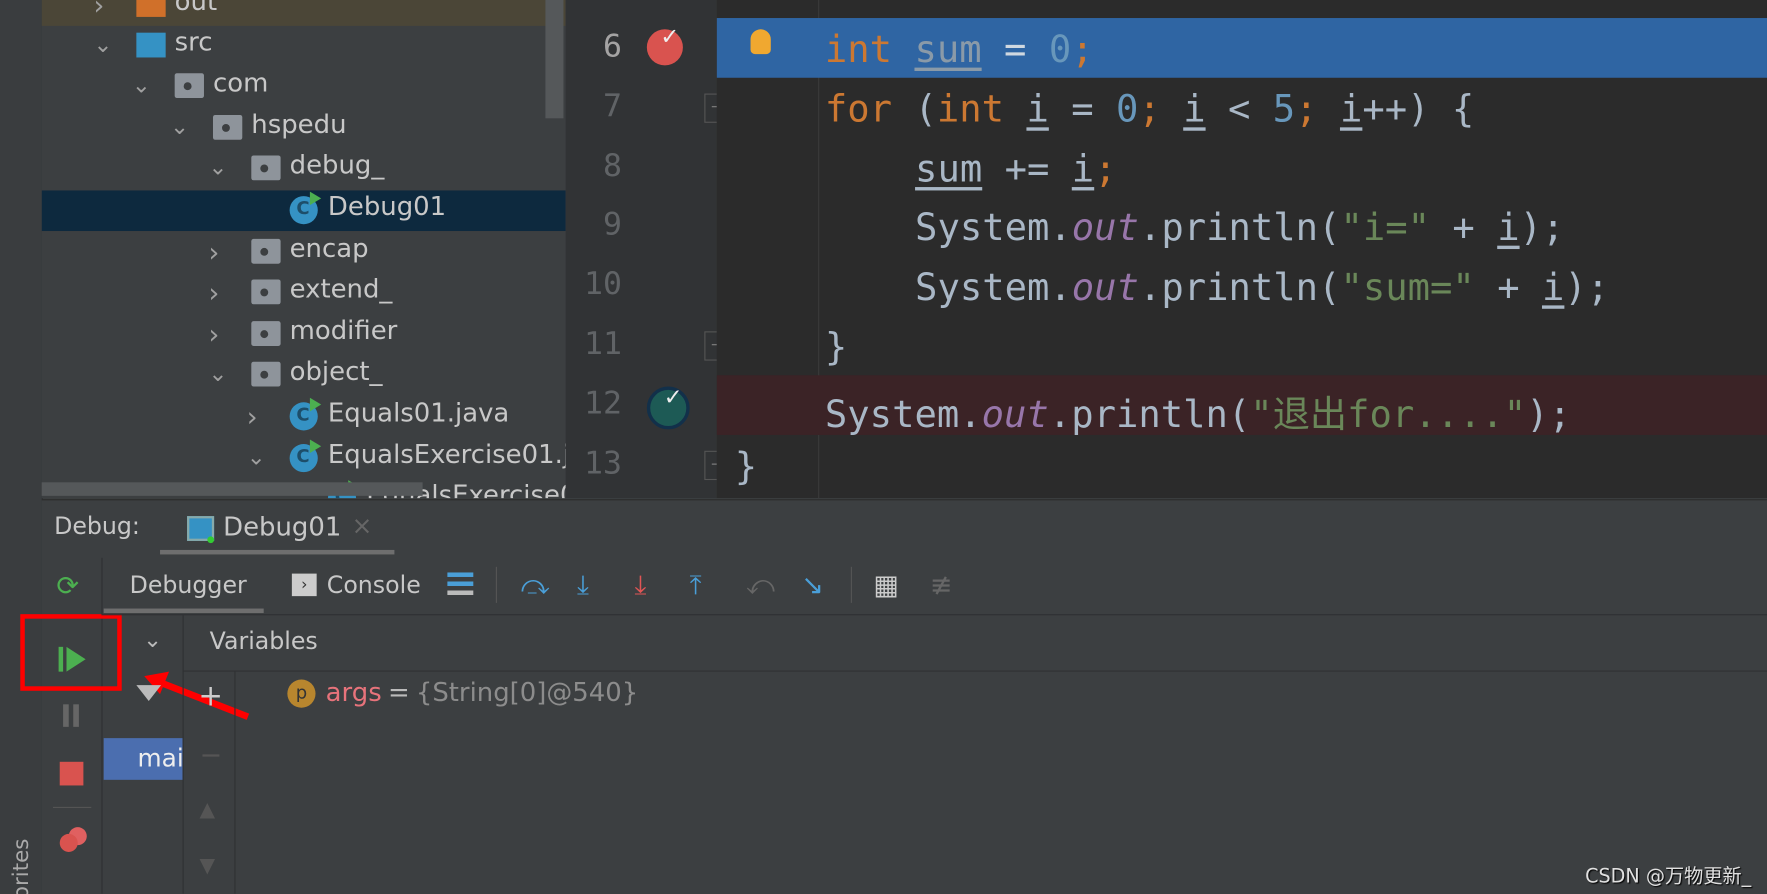 The width and height of the screenshot is (1767, 894). I want to click on code-text: sum += i;, so click(1016, 168).